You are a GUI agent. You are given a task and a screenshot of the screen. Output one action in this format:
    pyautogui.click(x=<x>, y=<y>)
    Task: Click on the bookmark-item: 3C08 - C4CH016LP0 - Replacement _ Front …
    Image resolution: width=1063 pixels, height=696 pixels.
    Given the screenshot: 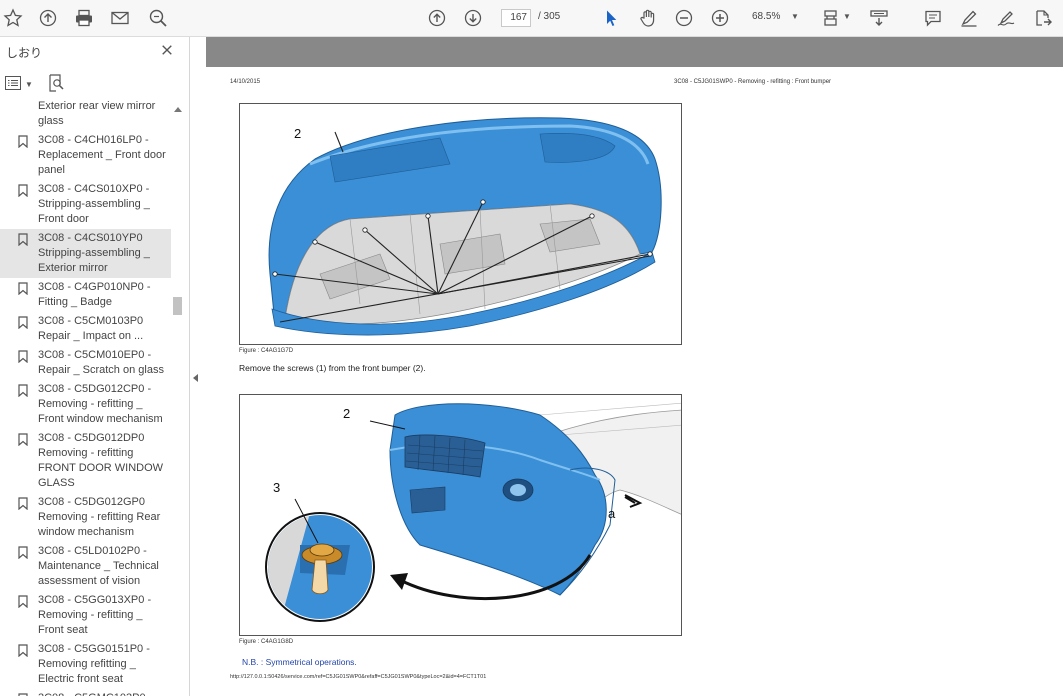 What is the action you would take?
    pyautogui.click(x=85, y=155)
    